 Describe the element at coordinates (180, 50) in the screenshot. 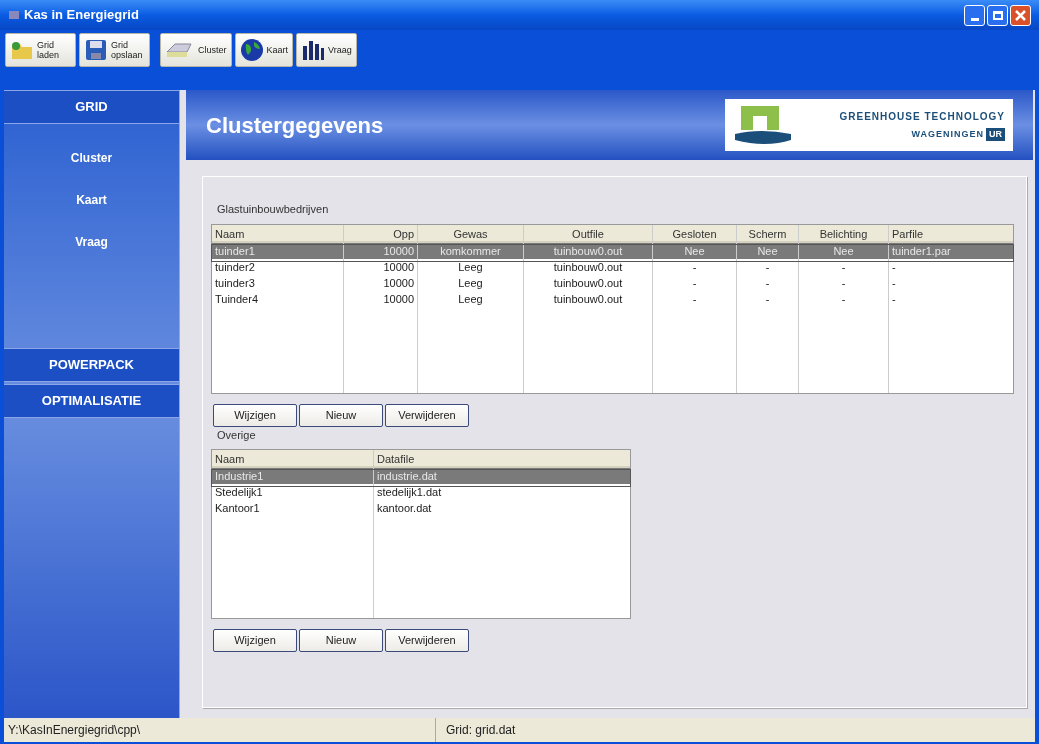

I see `greenhouse-icon` at that location.